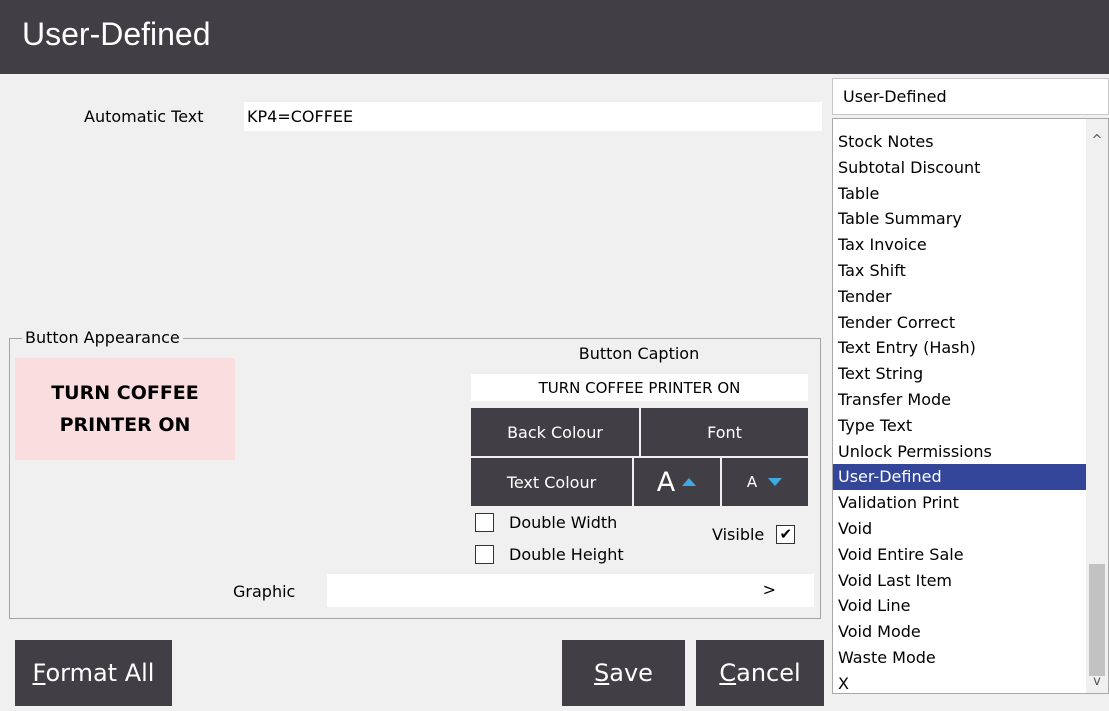 Image resolution: width=1109 pixels, height=711 pixels. Describe the element at coordinates (639, 387) in the screenshot. I see `button-caption-input` at that location.